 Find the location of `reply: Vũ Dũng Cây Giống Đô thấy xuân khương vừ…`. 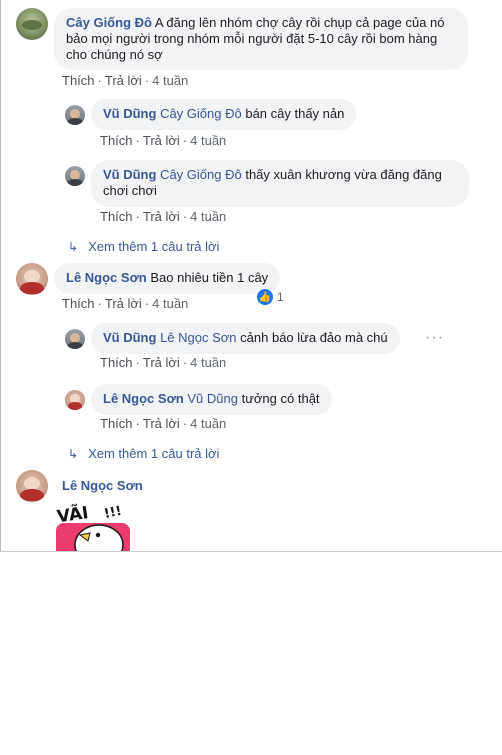

reply: Vũ Dũng Cây Giống Đô thấy xuân khương vừ… is located at coordinates (267, 183).